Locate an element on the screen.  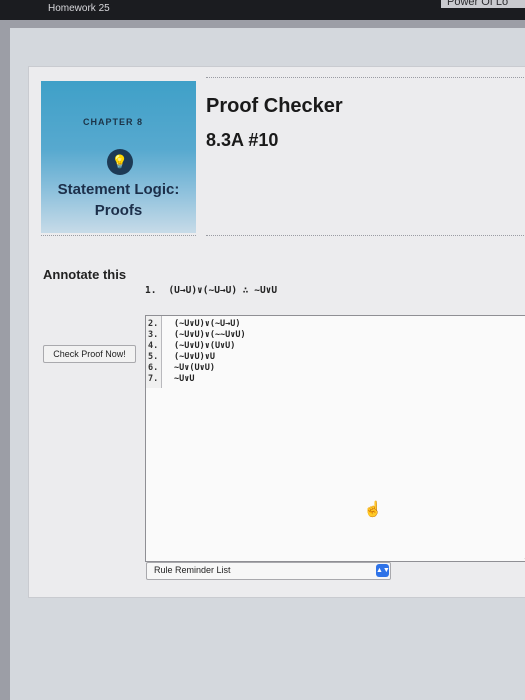
pointer-hand-icon: ☝ is located at coordinates (373, 509).